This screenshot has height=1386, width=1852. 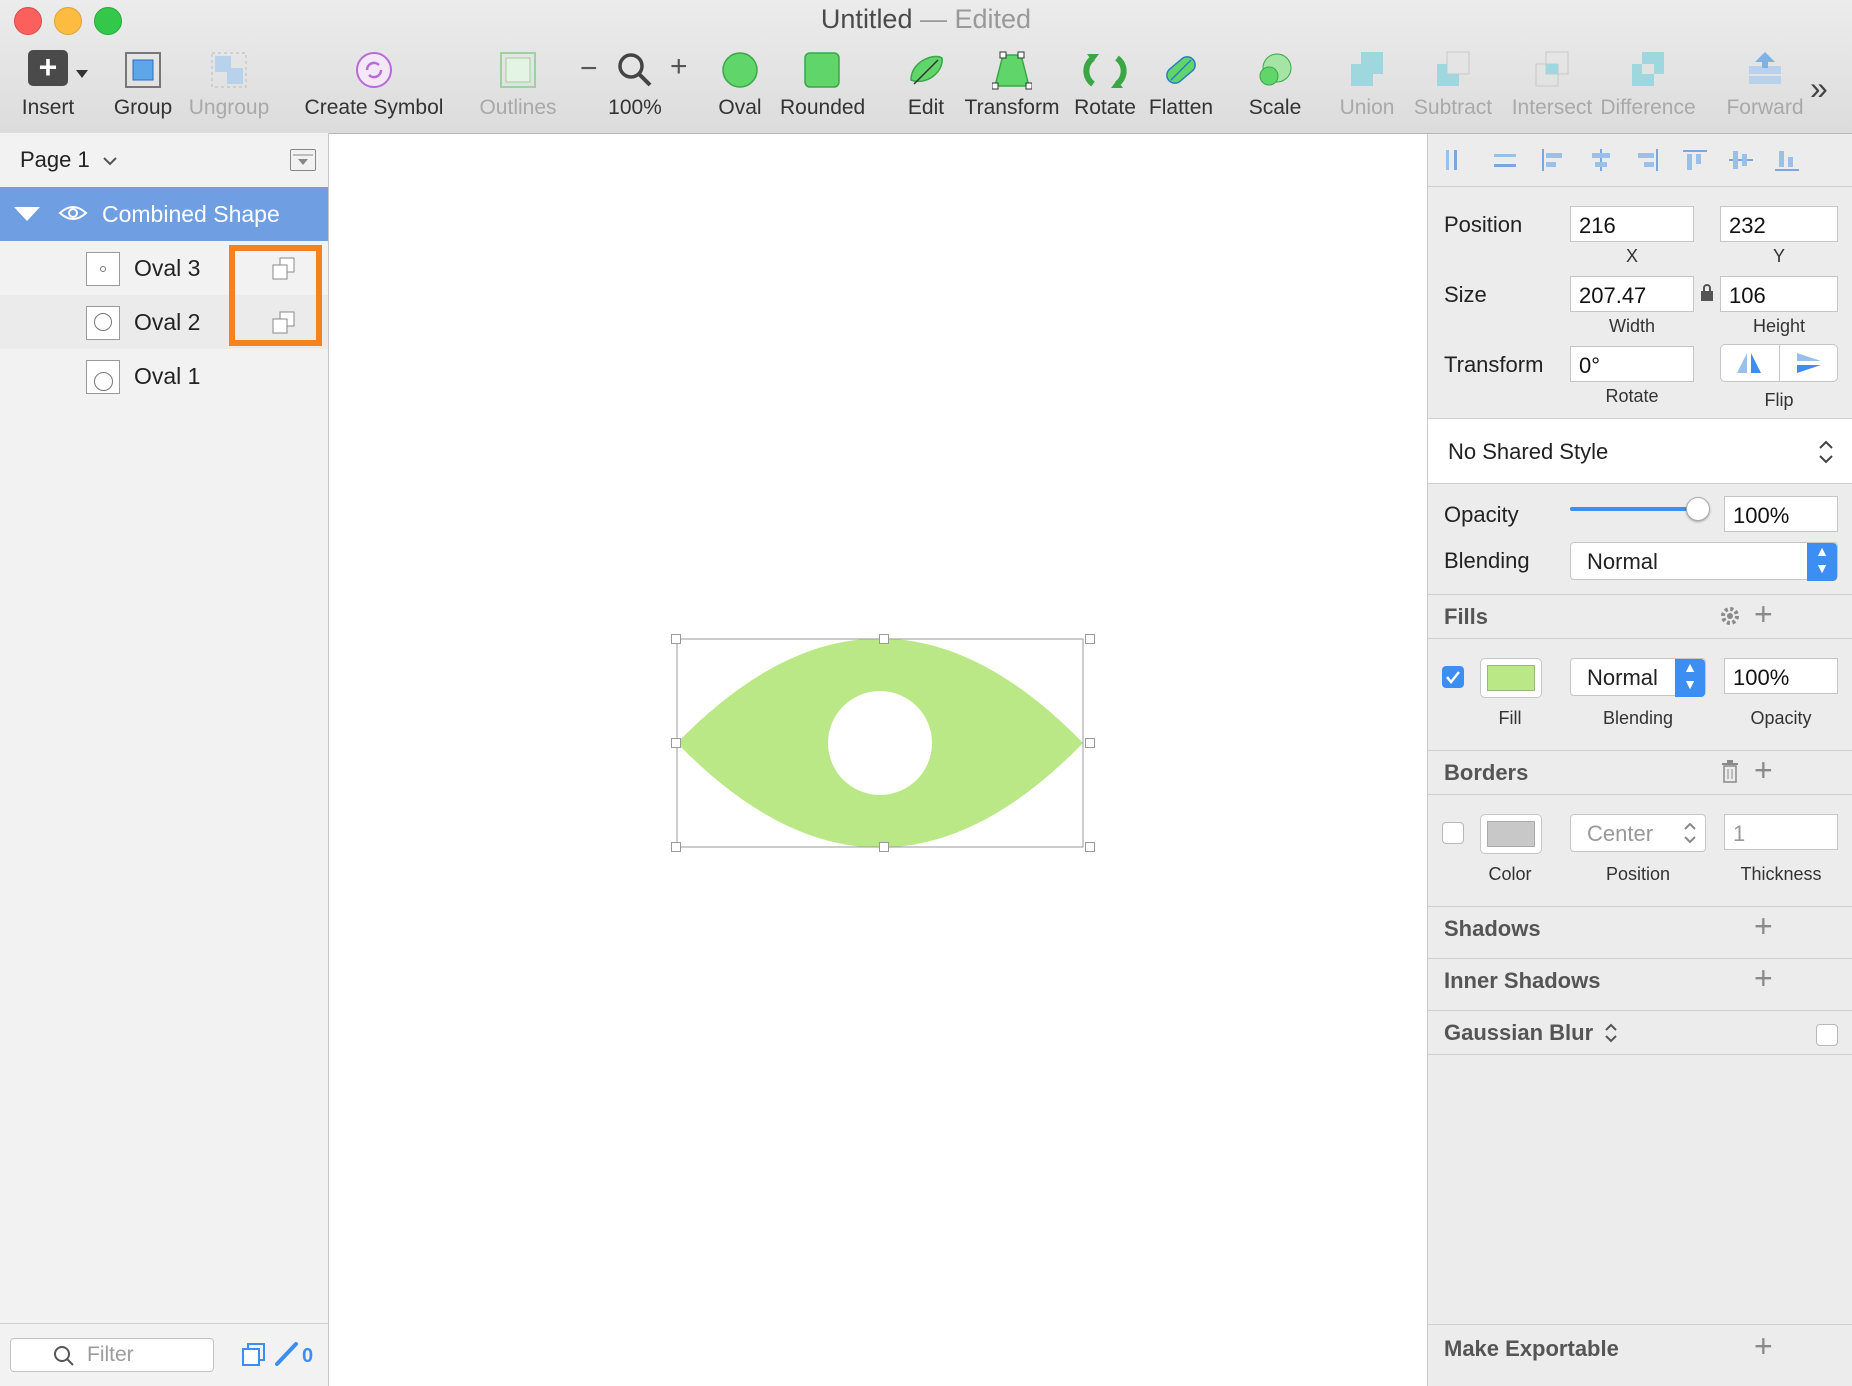 I want to click on subtract-button: Subtract, so click(x=1453, y=84).